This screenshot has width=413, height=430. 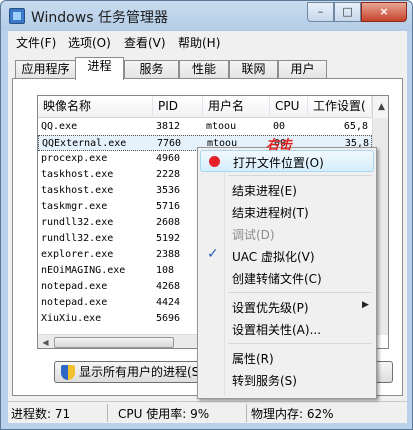 I want to click on cell-pid: 108, so click(x=165, y=270).